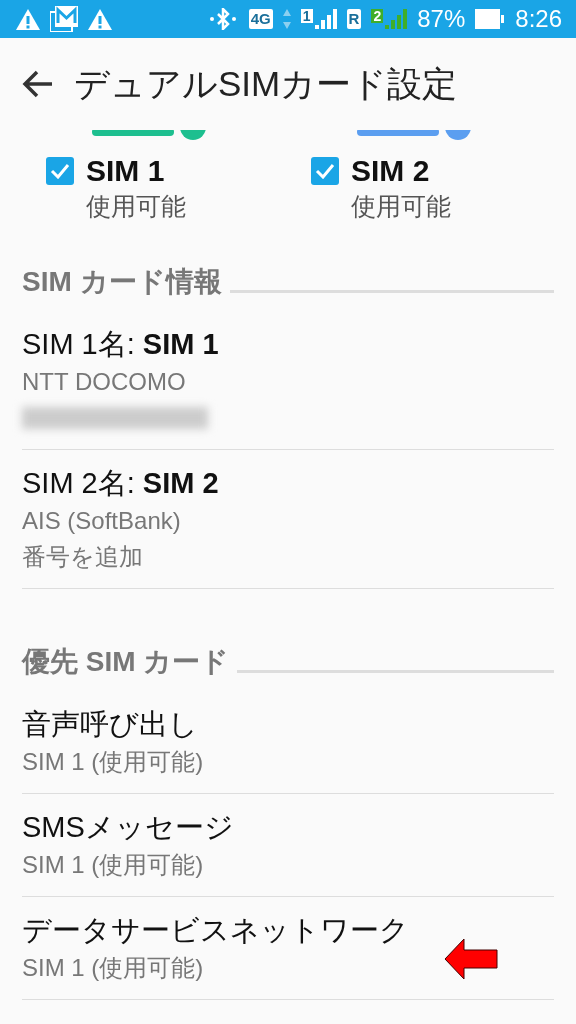 The image size is (576, 1024). Describe the element at coordinates (121, 344) in the screenshot. I see `item-title: SIM 1名: SIM 1` at that location.